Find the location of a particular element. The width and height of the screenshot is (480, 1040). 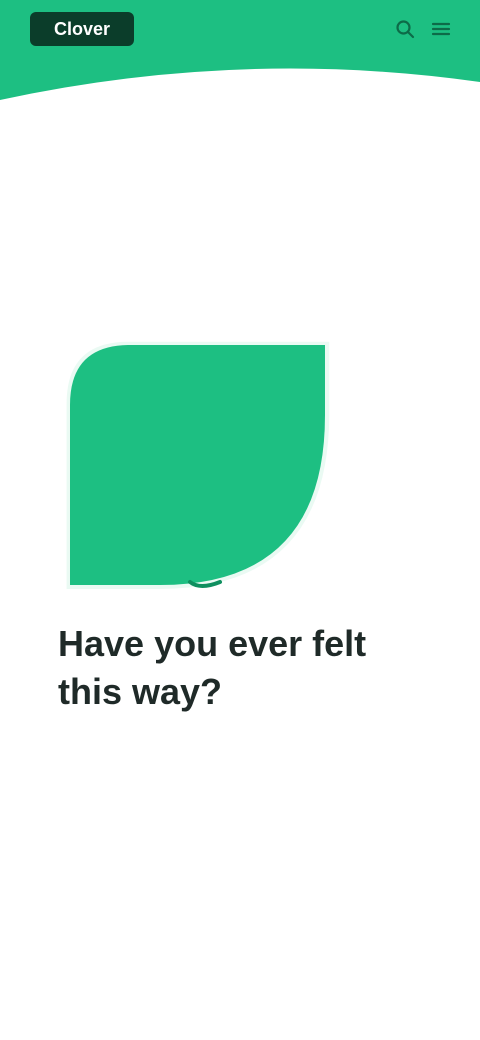

leaf-icon is located at coordinates (198, 465).